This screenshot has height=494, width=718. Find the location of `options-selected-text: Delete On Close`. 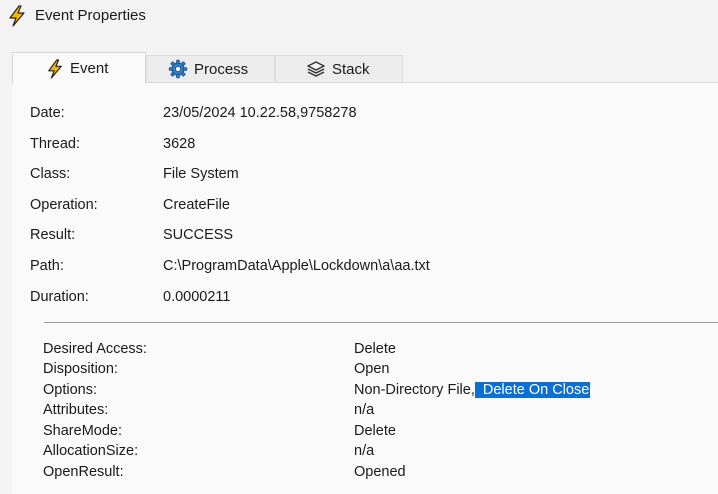

options-selected-text: Delete On Close is located at coordinates (532, 390).